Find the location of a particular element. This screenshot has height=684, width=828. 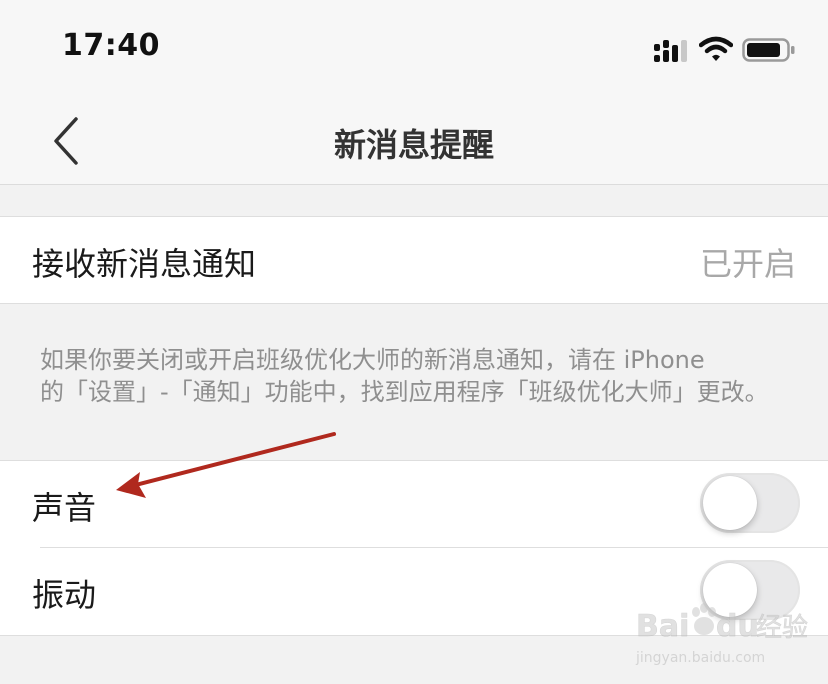

svg-text: Bai is located at coordinates (662, 626).